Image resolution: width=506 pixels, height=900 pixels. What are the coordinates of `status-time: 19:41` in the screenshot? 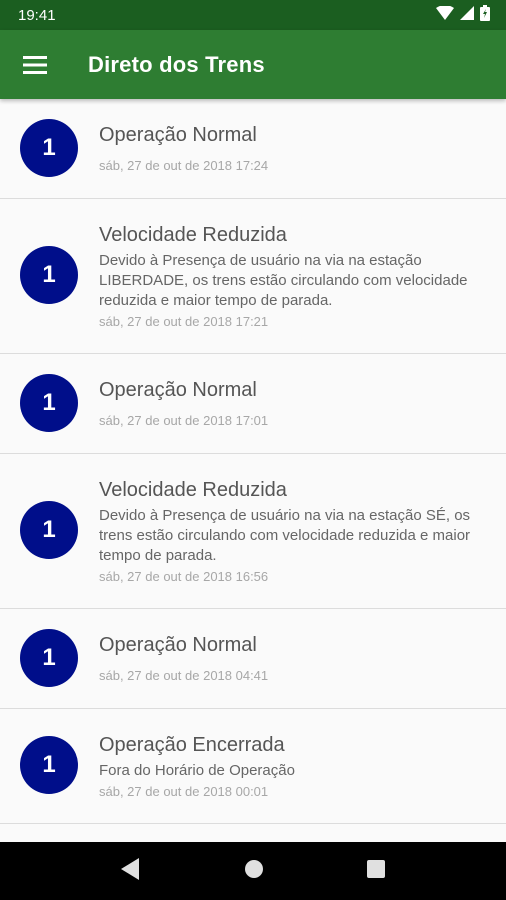 It's located at (37, 15).